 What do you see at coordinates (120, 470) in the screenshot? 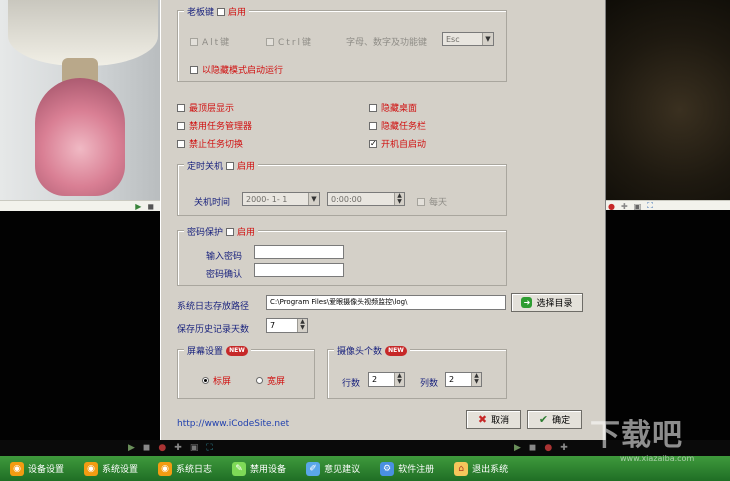
I see `taskbar-label: 系统设置` at bounding box center [120, 470].